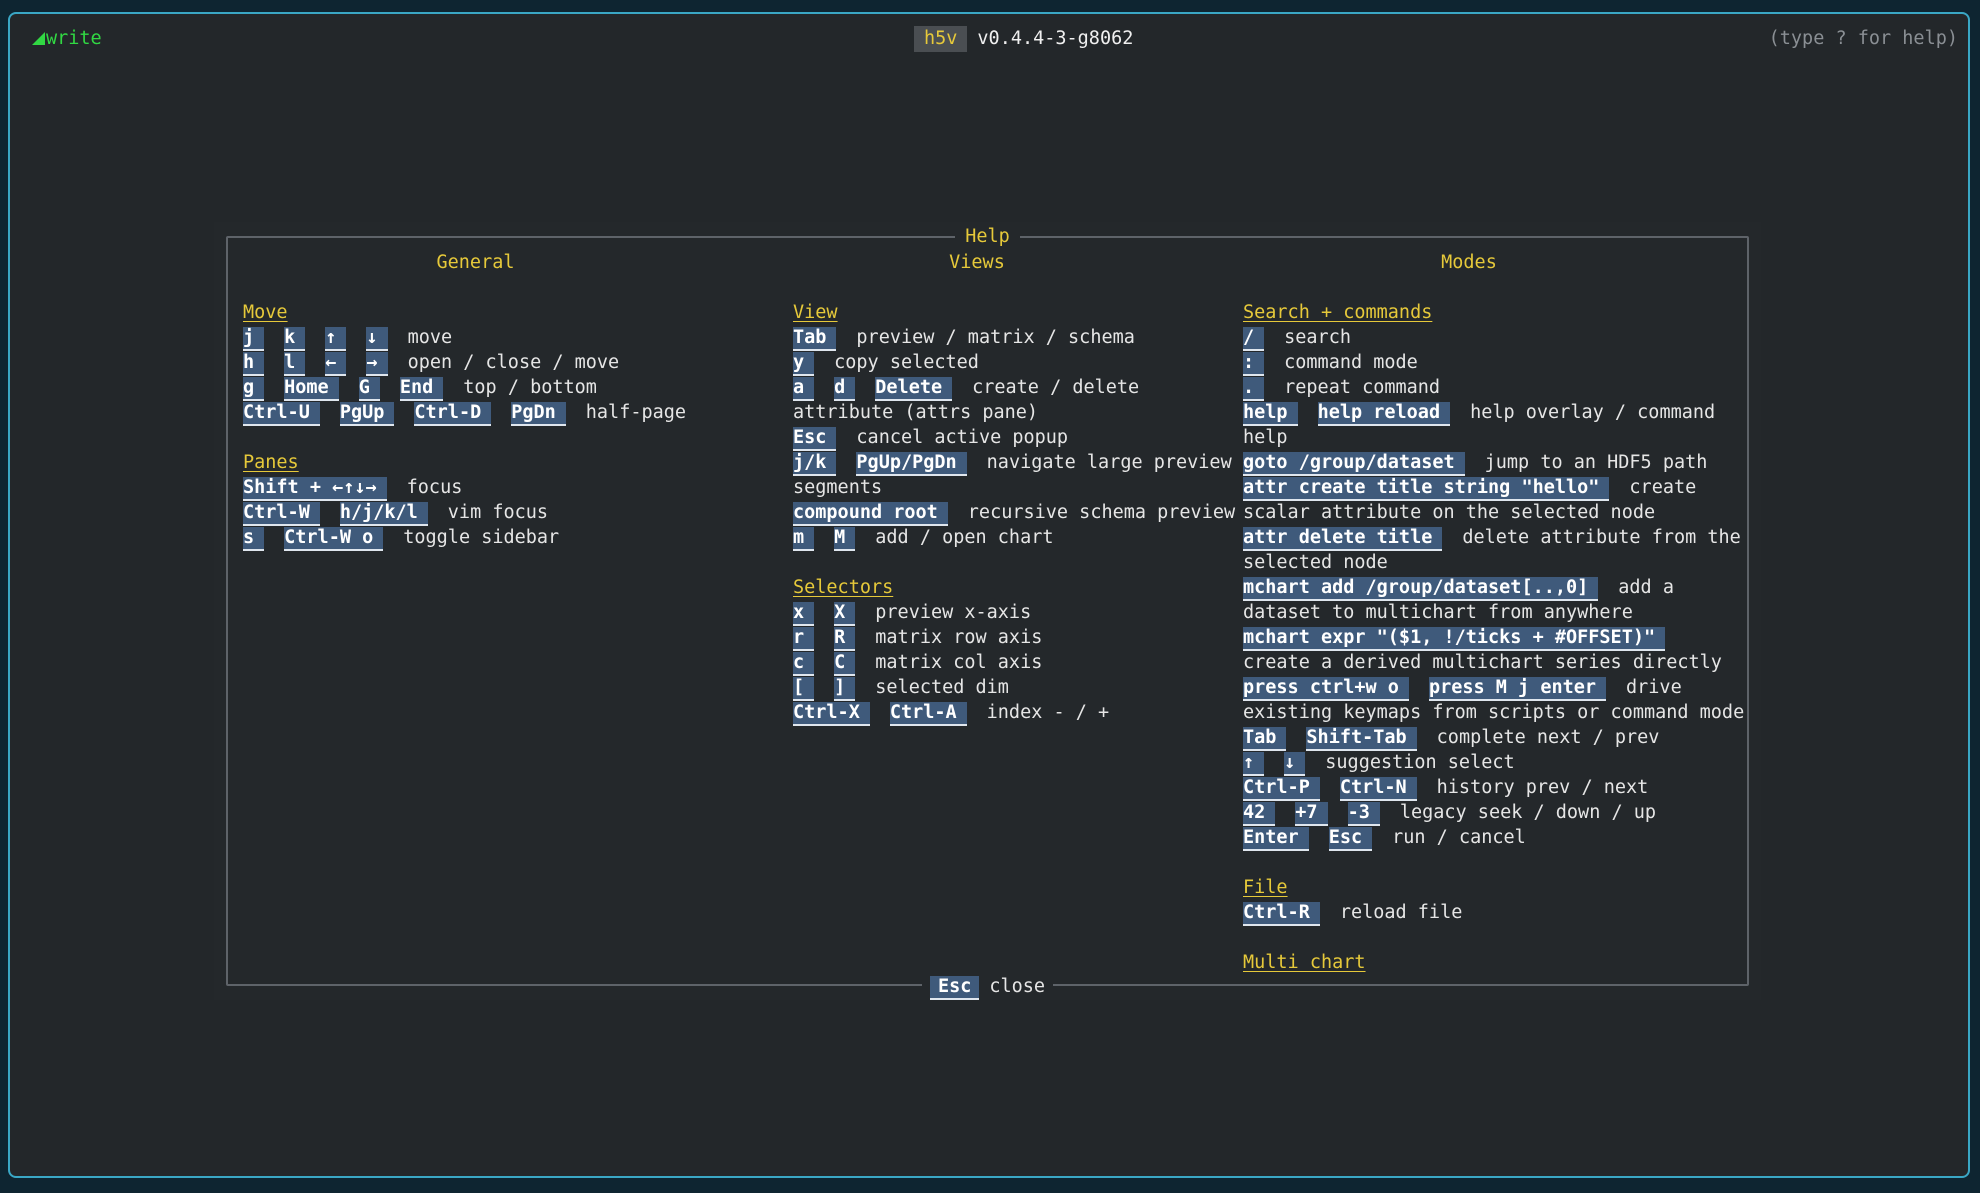 This screenshot has width=1980, height=1193. Describe the element at coordinates (804, 539) in the screenshot. I see `key-m: m` at that location.